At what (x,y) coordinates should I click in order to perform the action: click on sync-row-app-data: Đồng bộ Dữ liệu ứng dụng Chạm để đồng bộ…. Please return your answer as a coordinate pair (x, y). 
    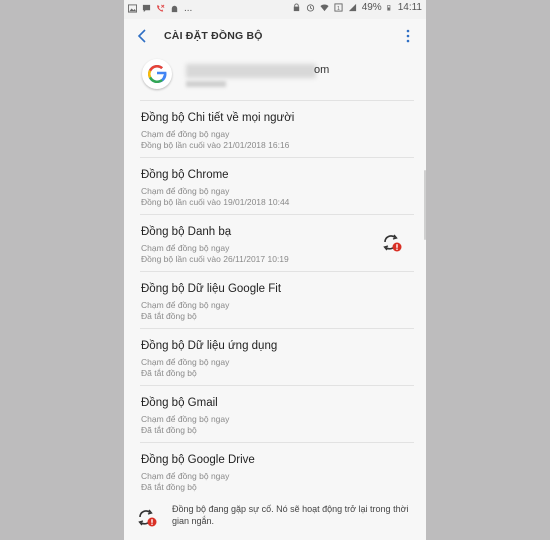
    Looking at the image, I should click on (275, 357).